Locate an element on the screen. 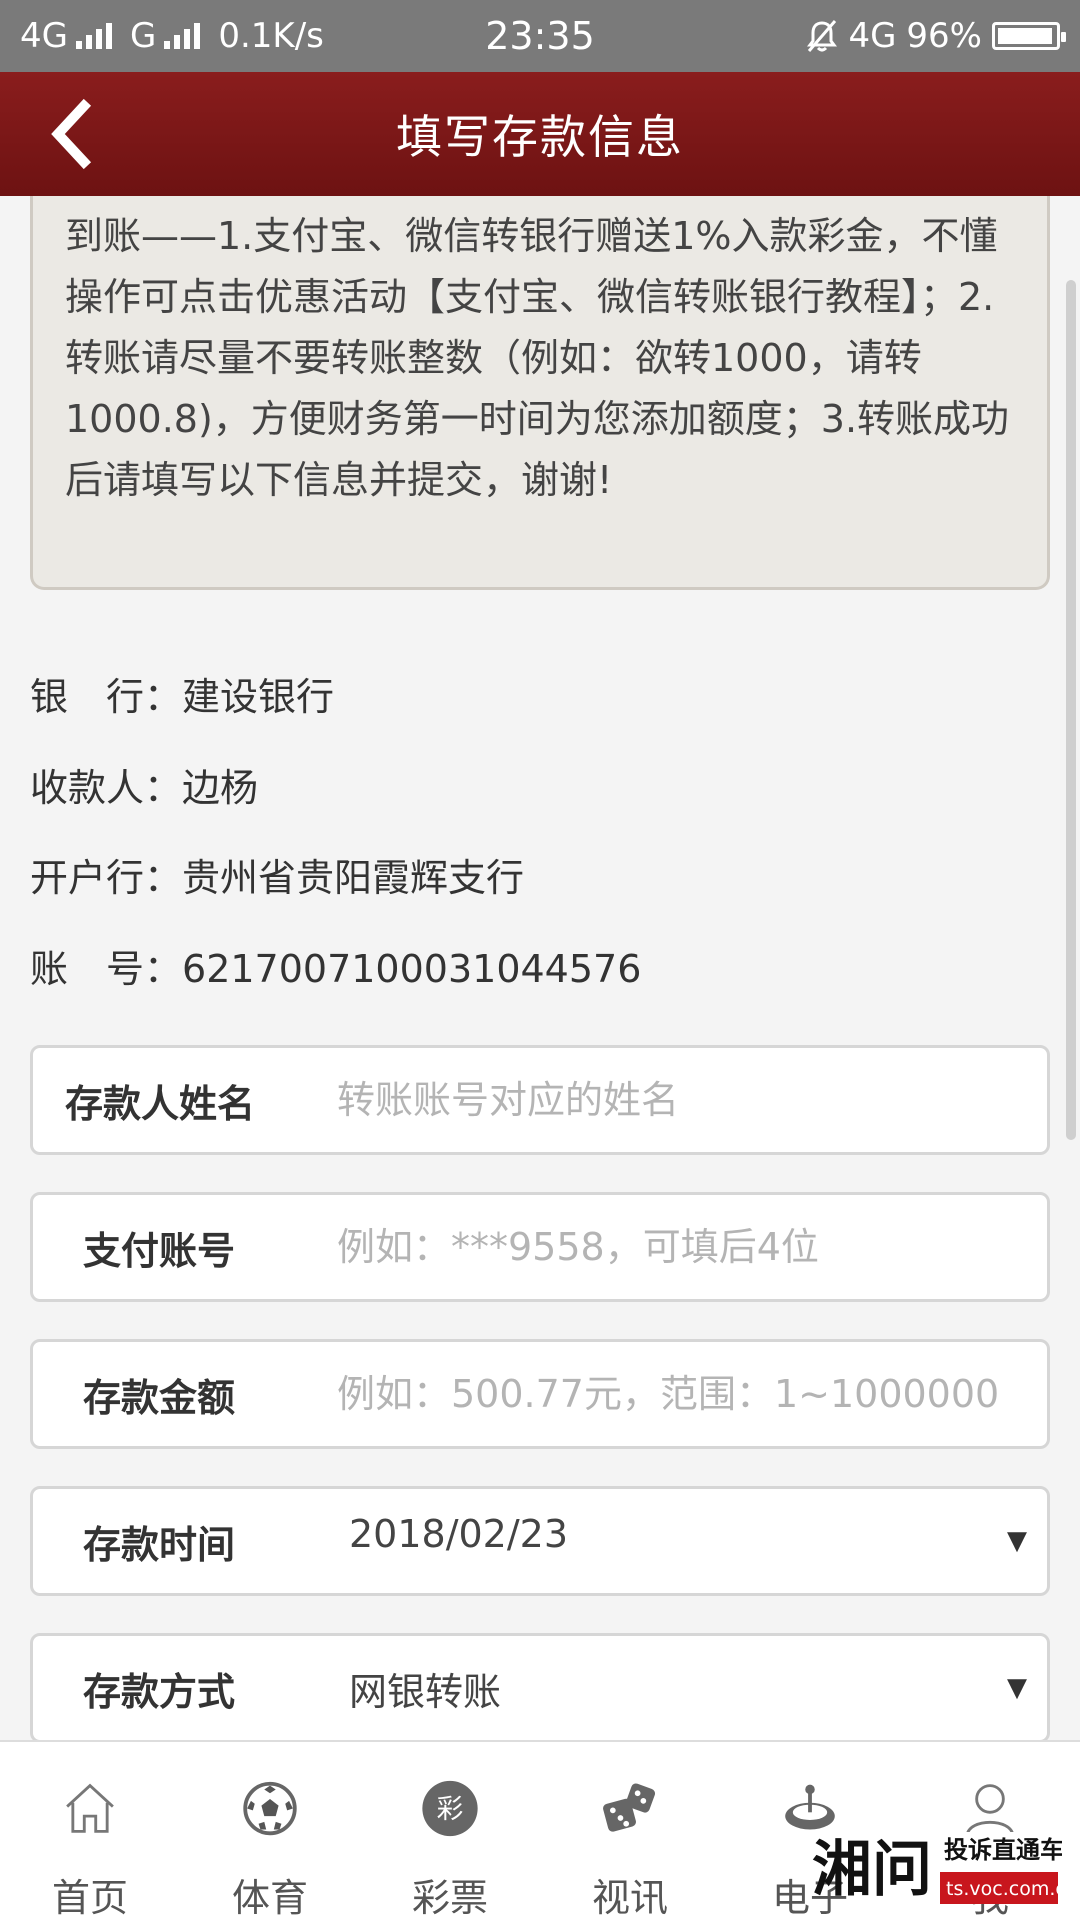  lottery-icon: 彩 is located at coordinates (450, 1808).